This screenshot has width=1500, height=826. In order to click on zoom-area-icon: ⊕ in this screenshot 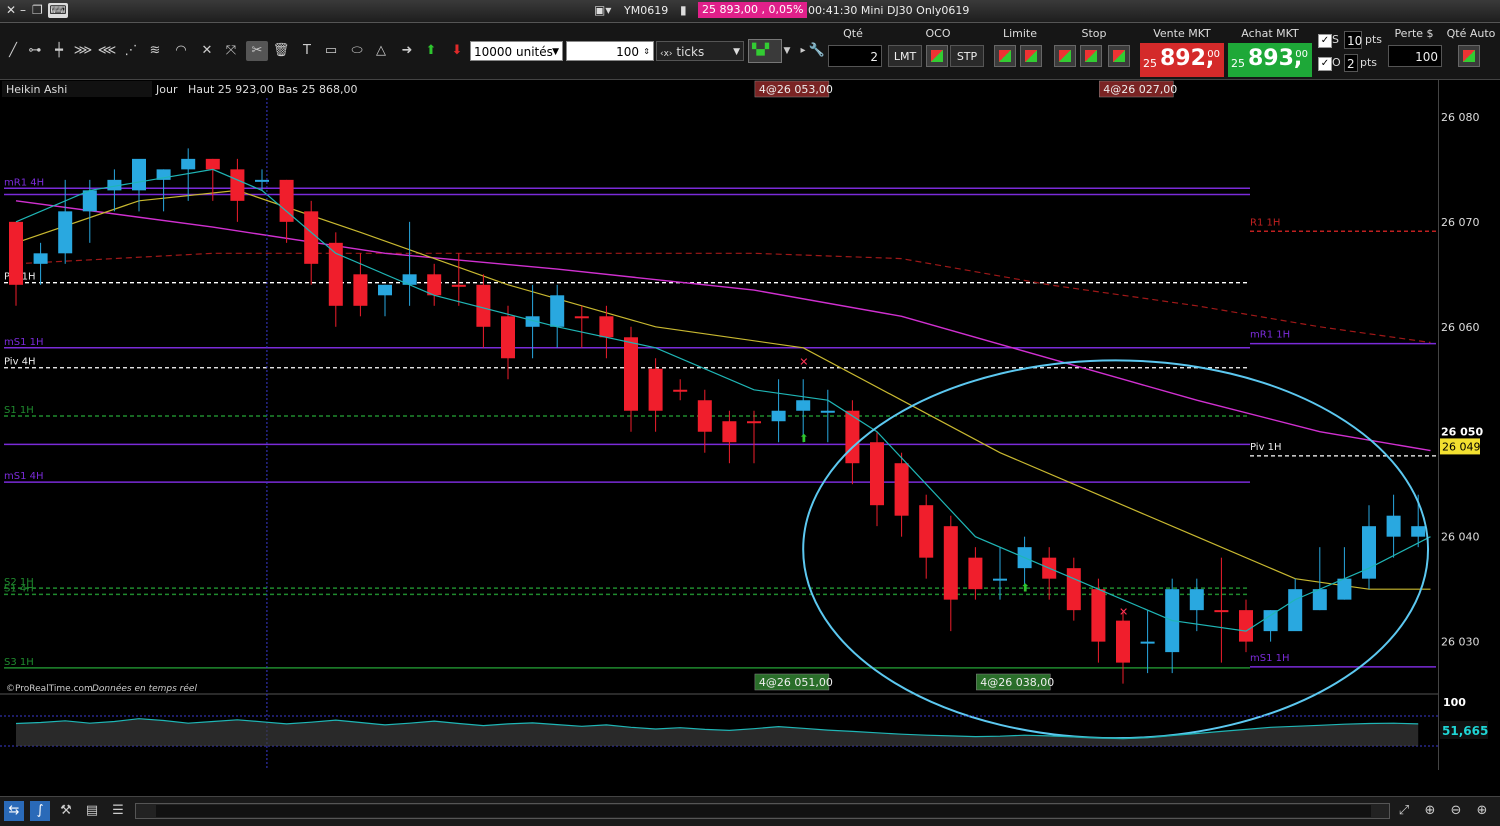, I will do `click(1430, 811)`.